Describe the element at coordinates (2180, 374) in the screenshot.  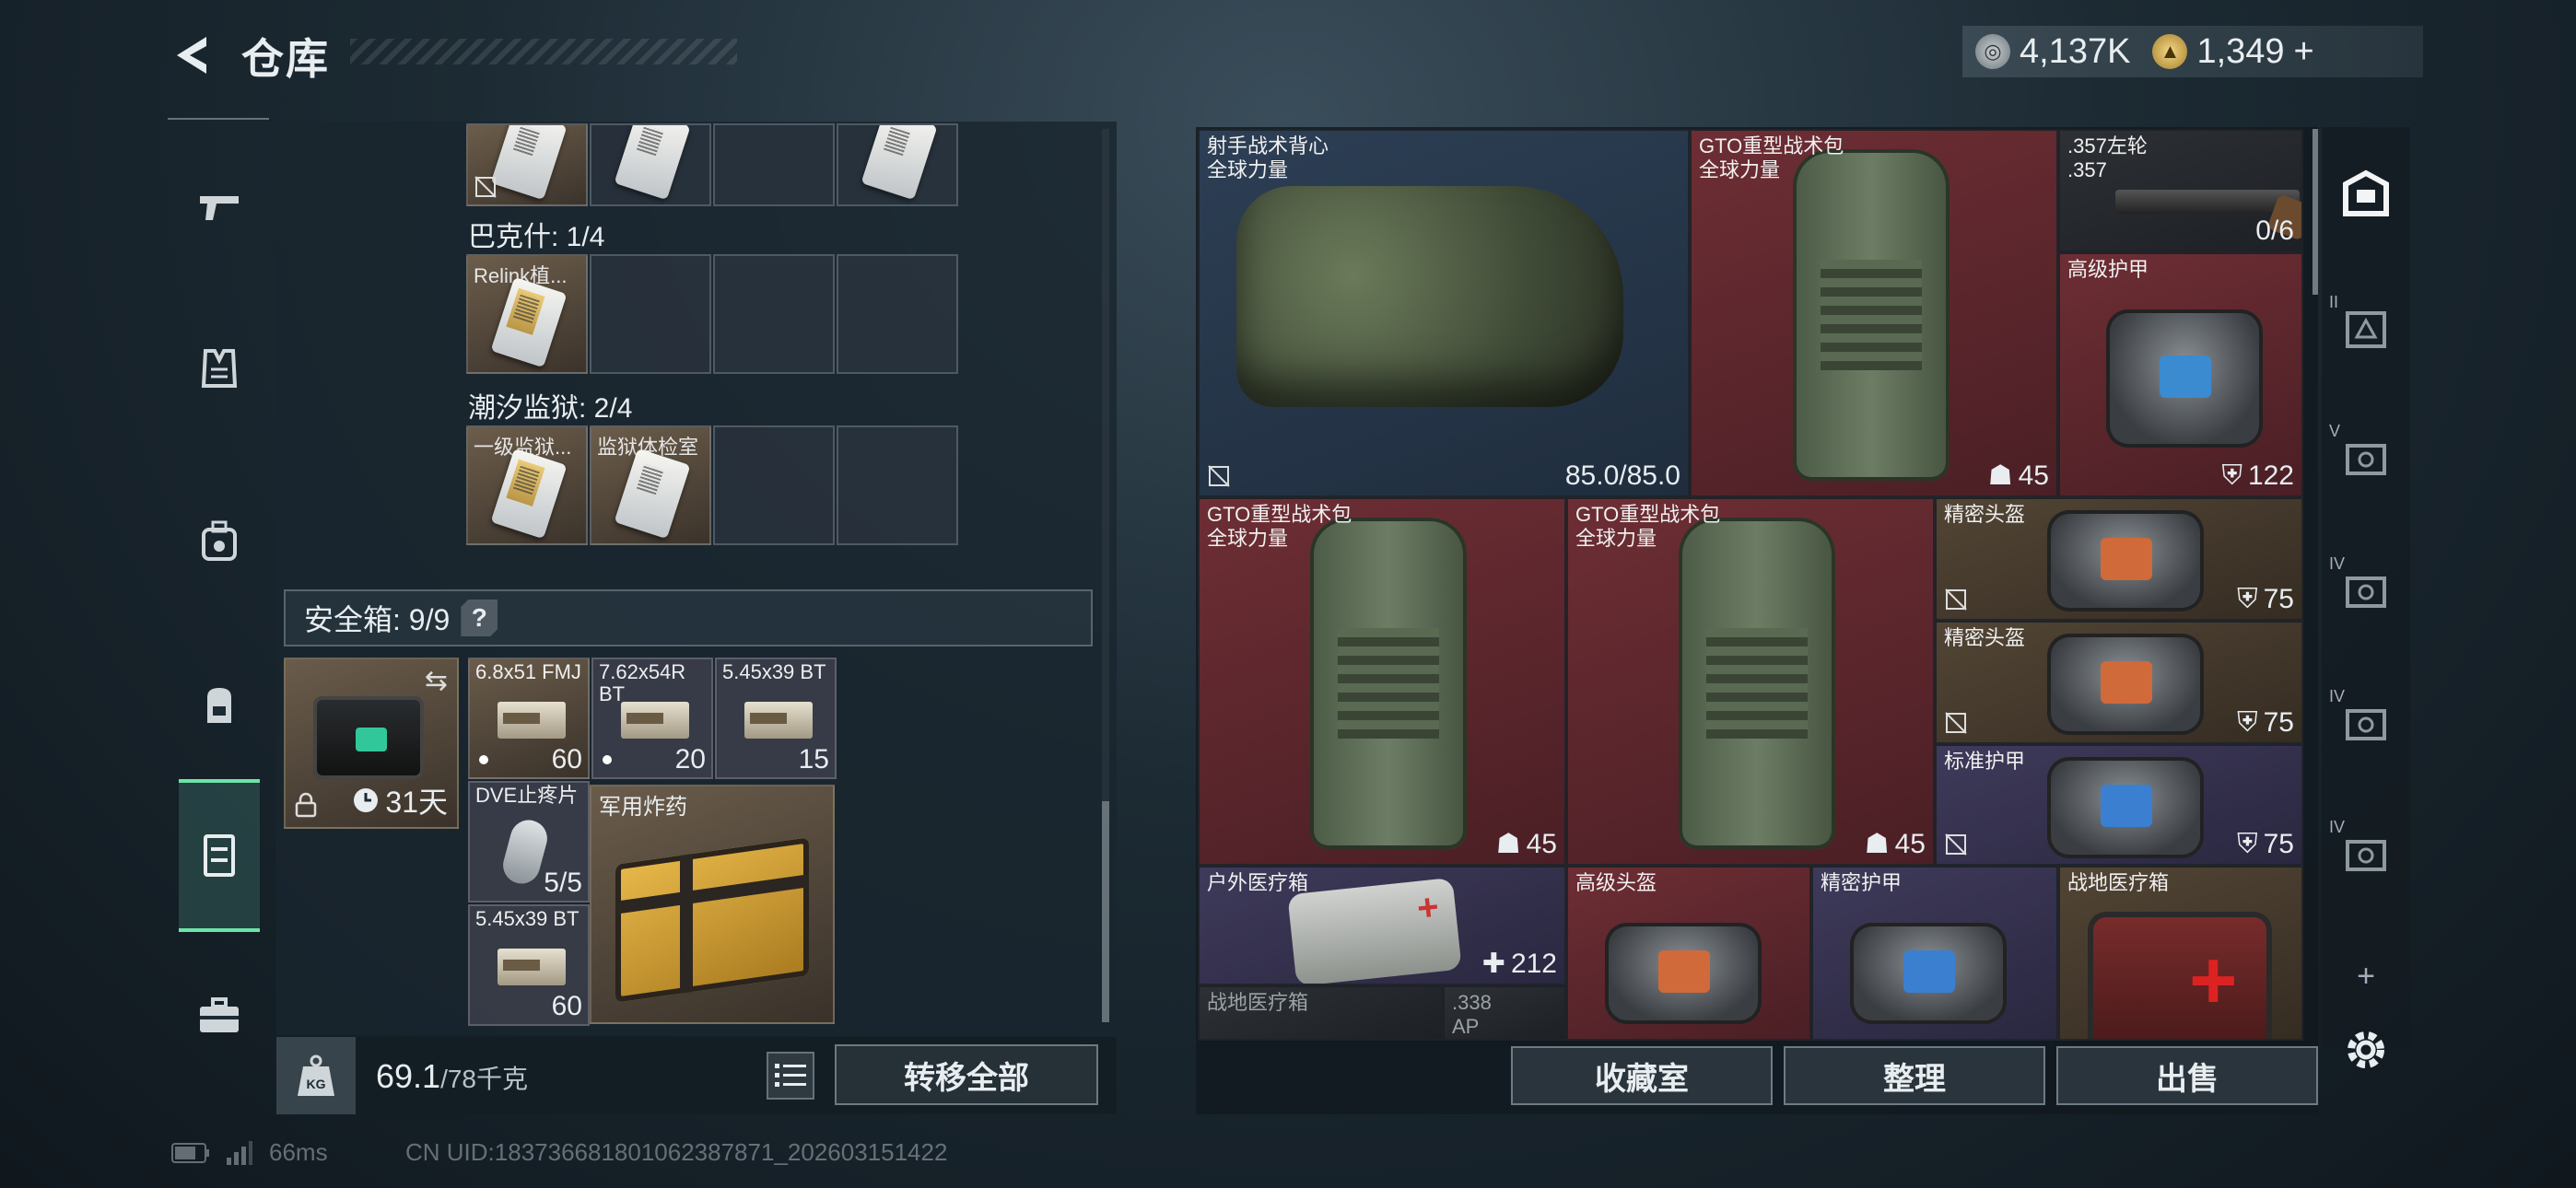
I see `stash-item: 高级护甲 ⛨ 122` at that location.